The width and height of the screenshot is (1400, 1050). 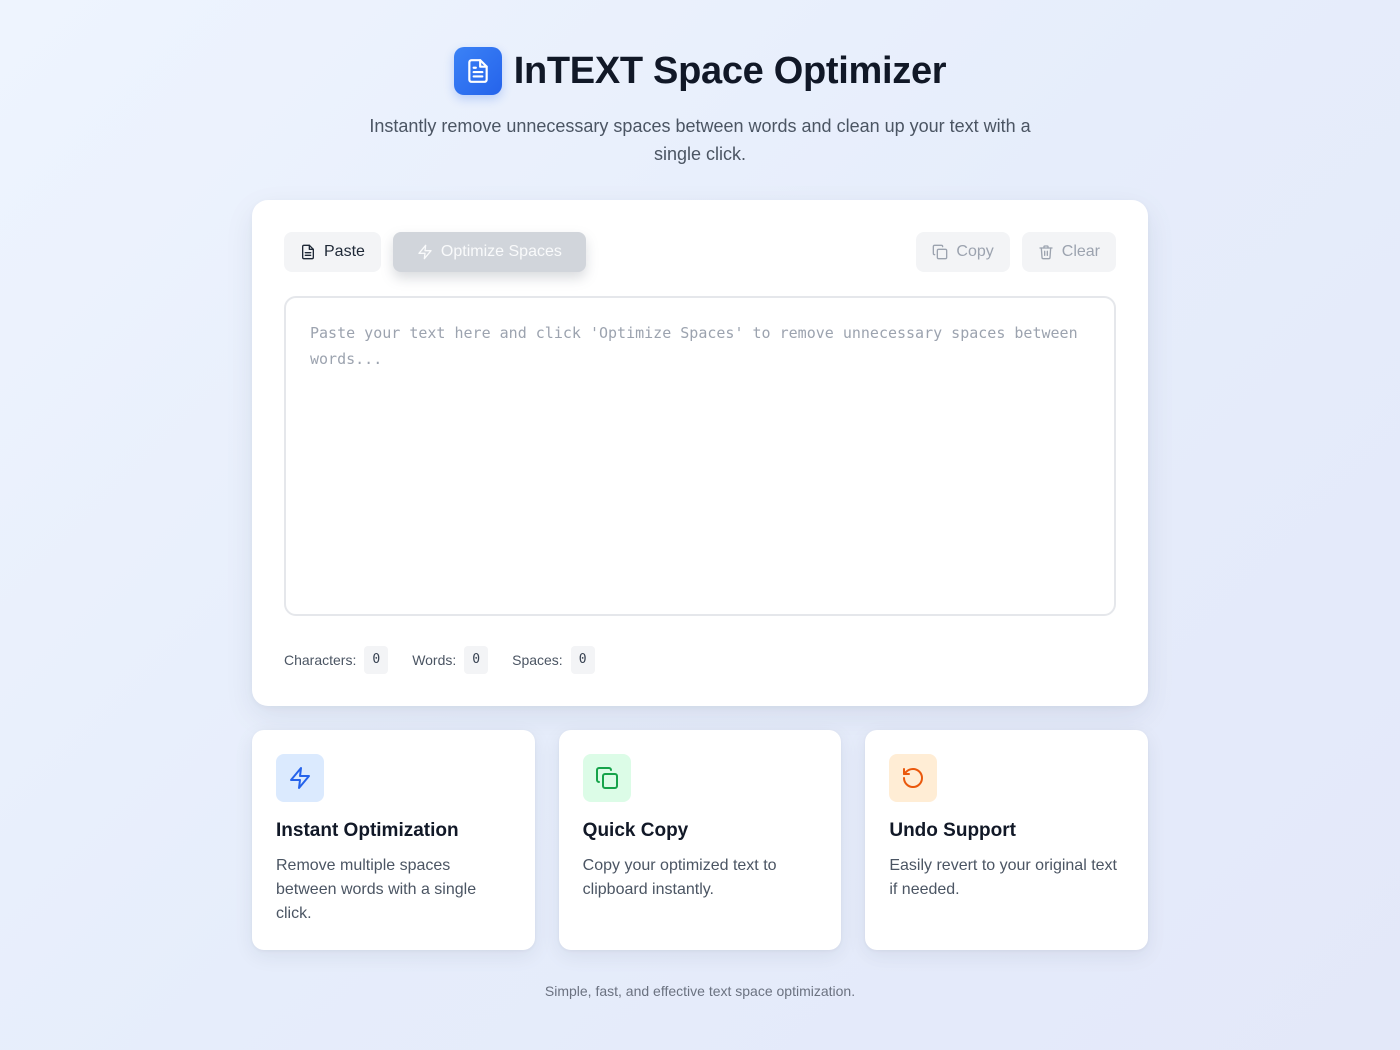 What do you see at coordinates (434, 660) in the screenshot?
I see `words-label: Words:` at bounding box center [434, 660].